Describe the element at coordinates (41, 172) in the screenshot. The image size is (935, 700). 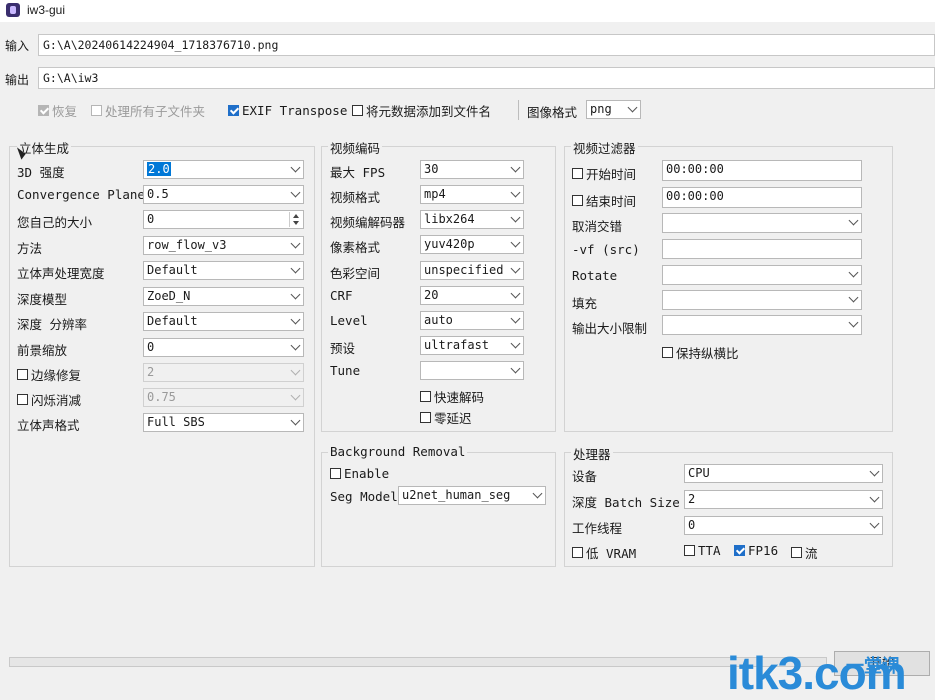
I see `depth-strength-label: 3D 强度` at that location.